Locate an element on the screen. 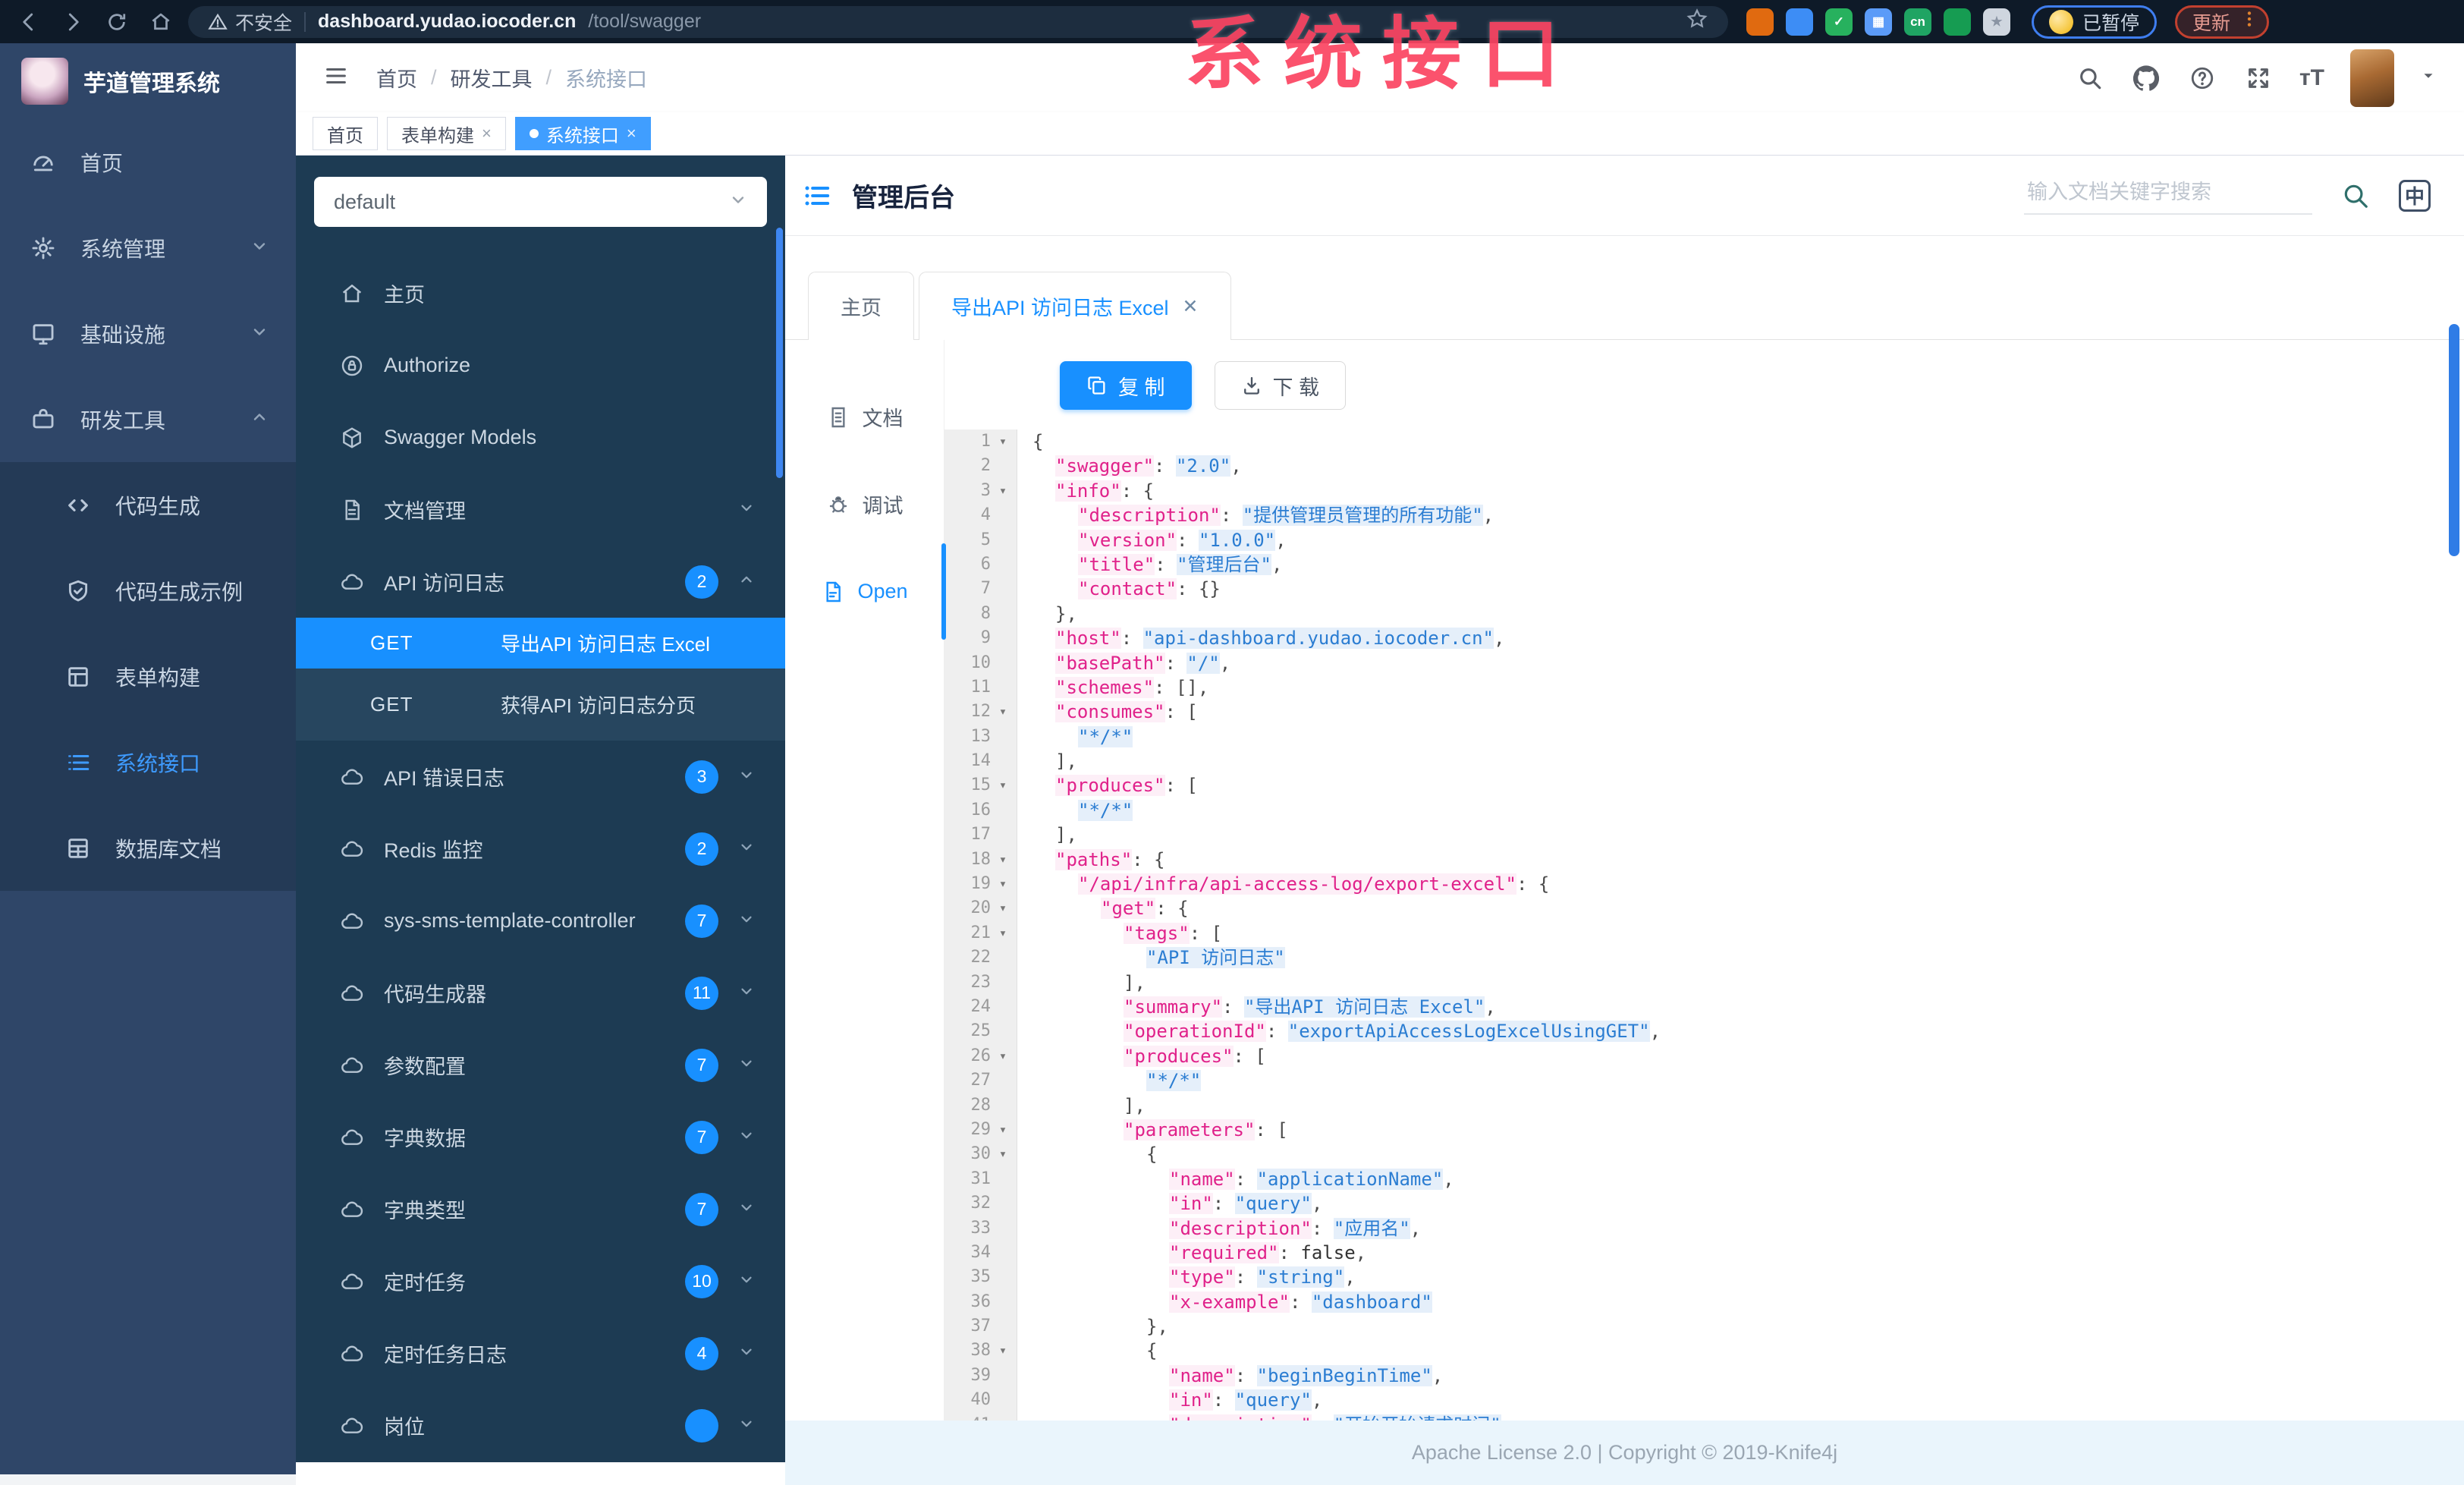  code-content: "version": "1.0.0", is located at coordinates (1152, 540).